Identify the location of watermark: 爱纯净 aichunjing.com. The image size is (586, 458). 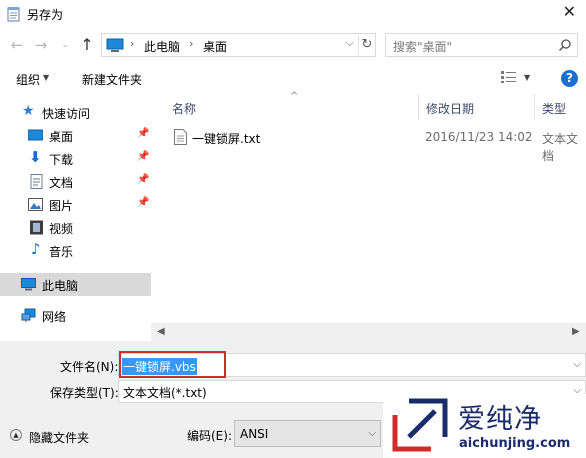
(484, 426).